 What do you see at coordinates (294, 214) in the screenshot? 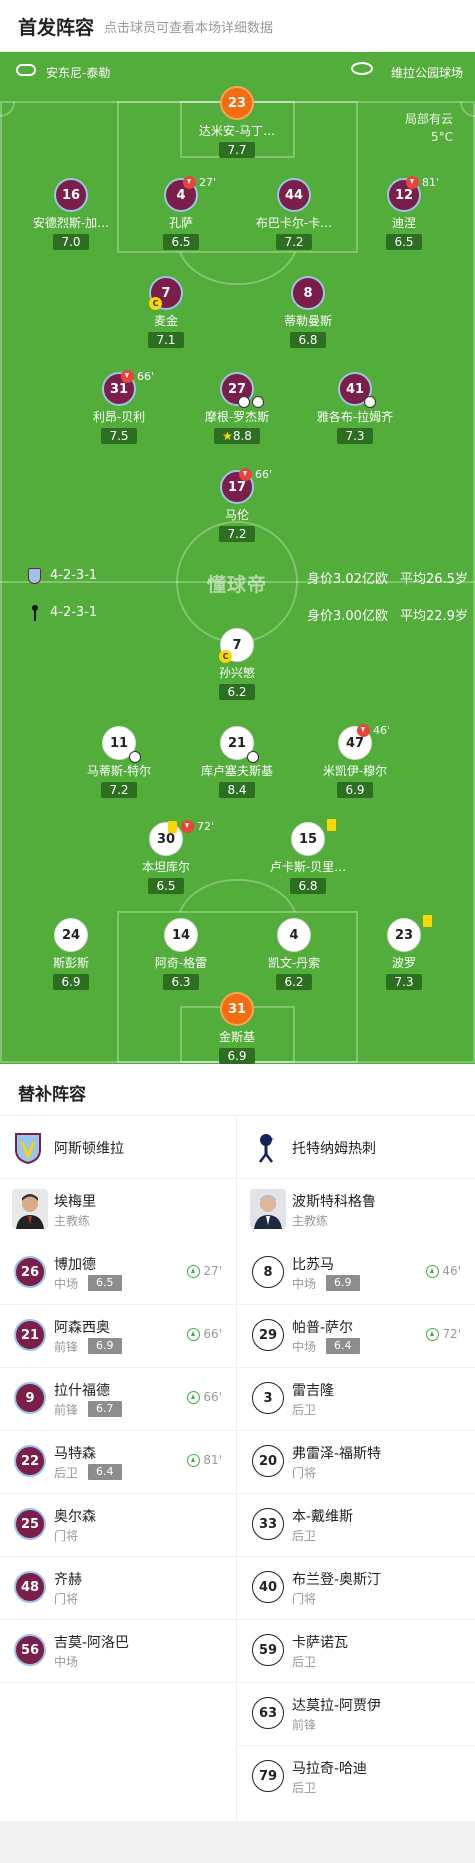
I see `player-home-cb2: 44 布巴卡尔-卡… 7.2` at bounding box center [294, 214].